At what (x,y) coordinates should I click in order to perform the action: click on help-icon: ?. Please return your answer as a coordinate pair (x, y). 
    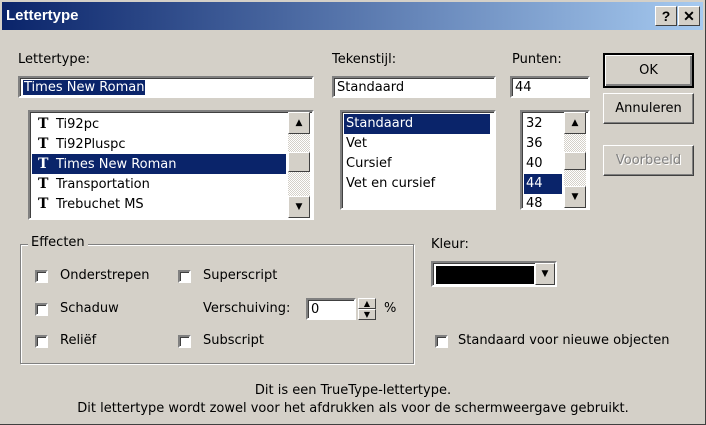
    Looking at the image, I should click on (666, 16).